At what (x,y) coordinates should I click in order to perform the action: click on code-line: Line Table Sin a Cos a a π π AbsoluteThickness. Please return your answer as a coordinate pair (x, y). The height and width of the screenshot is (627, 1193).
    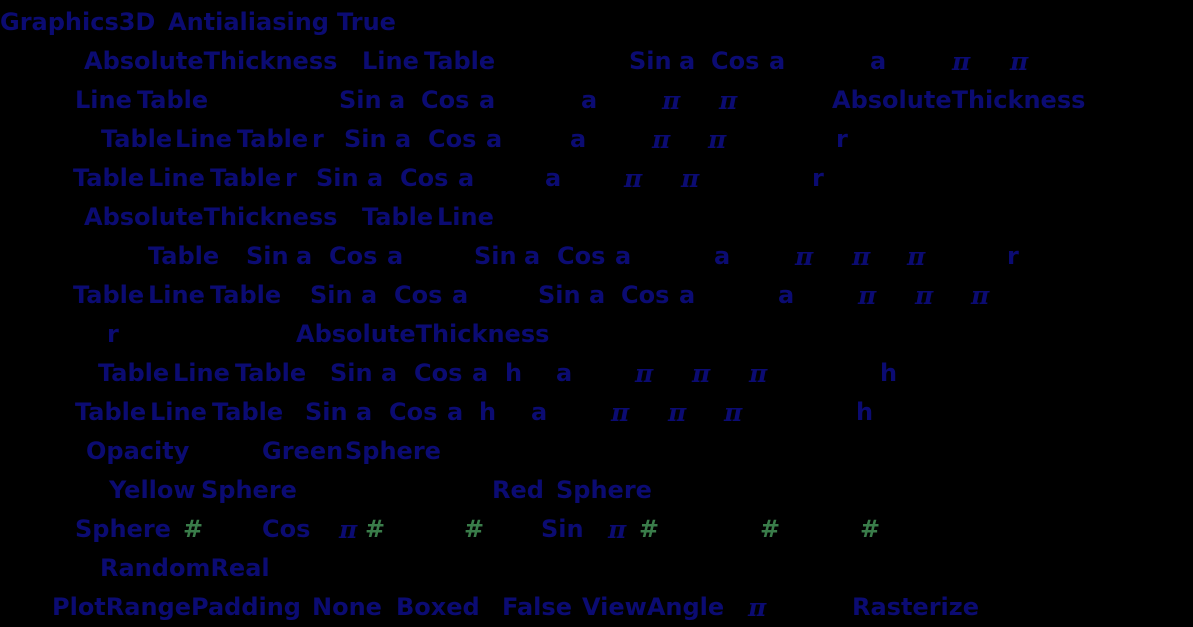
    Looking at the image, I should click on (596, 100).